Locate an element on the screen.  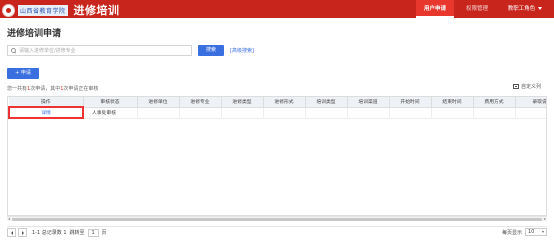
col-header-end-time: 结束时间 is located at coordinates (452, 102).